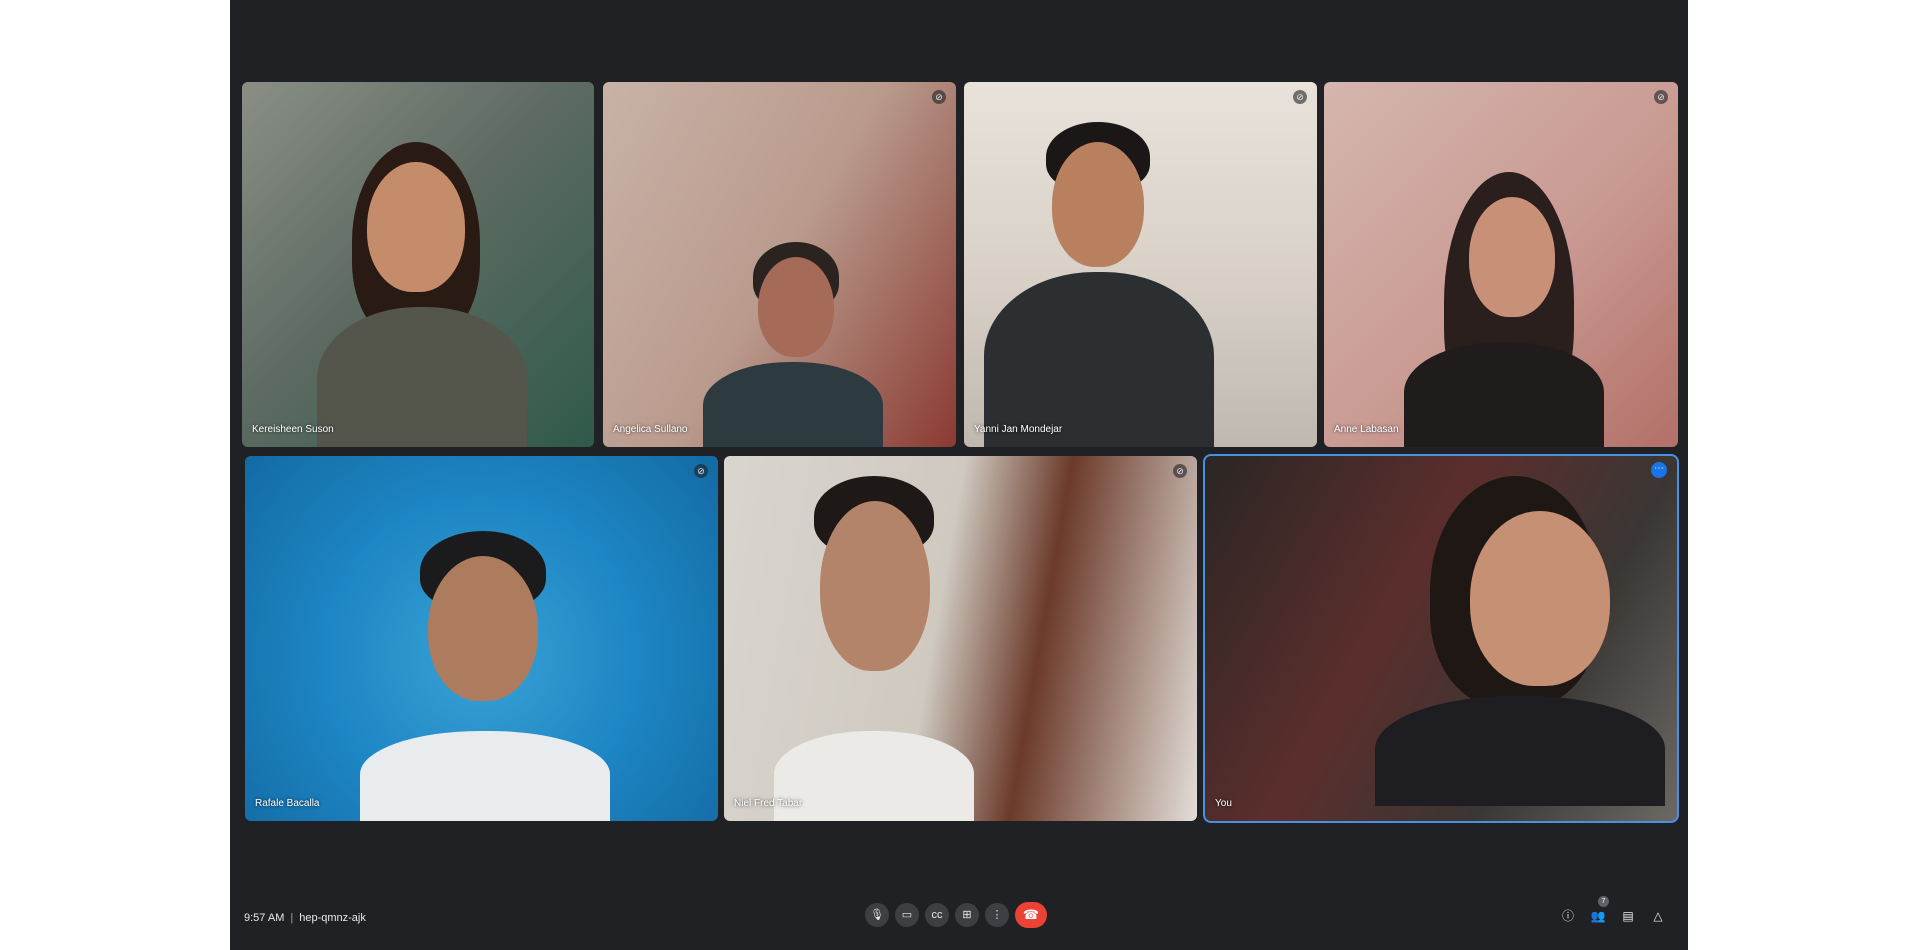 The width and height of the screenshot is (1920, 950). Describe the element at coordinates (1659, 470) in the screenshot. I see `more-options-icon: ⋯` at that location.